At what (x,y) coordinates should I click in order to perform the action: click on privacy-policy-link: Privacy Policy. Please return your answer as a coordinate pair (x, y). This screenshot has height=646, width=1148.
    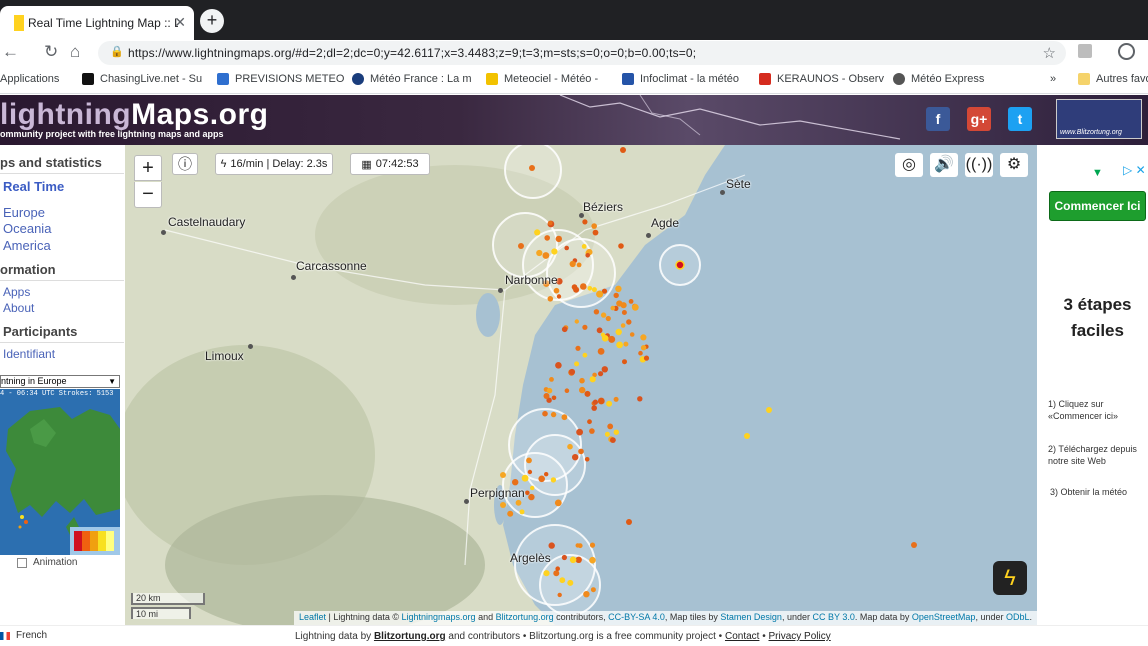
    Looking at the image, I should click on (800, 636).